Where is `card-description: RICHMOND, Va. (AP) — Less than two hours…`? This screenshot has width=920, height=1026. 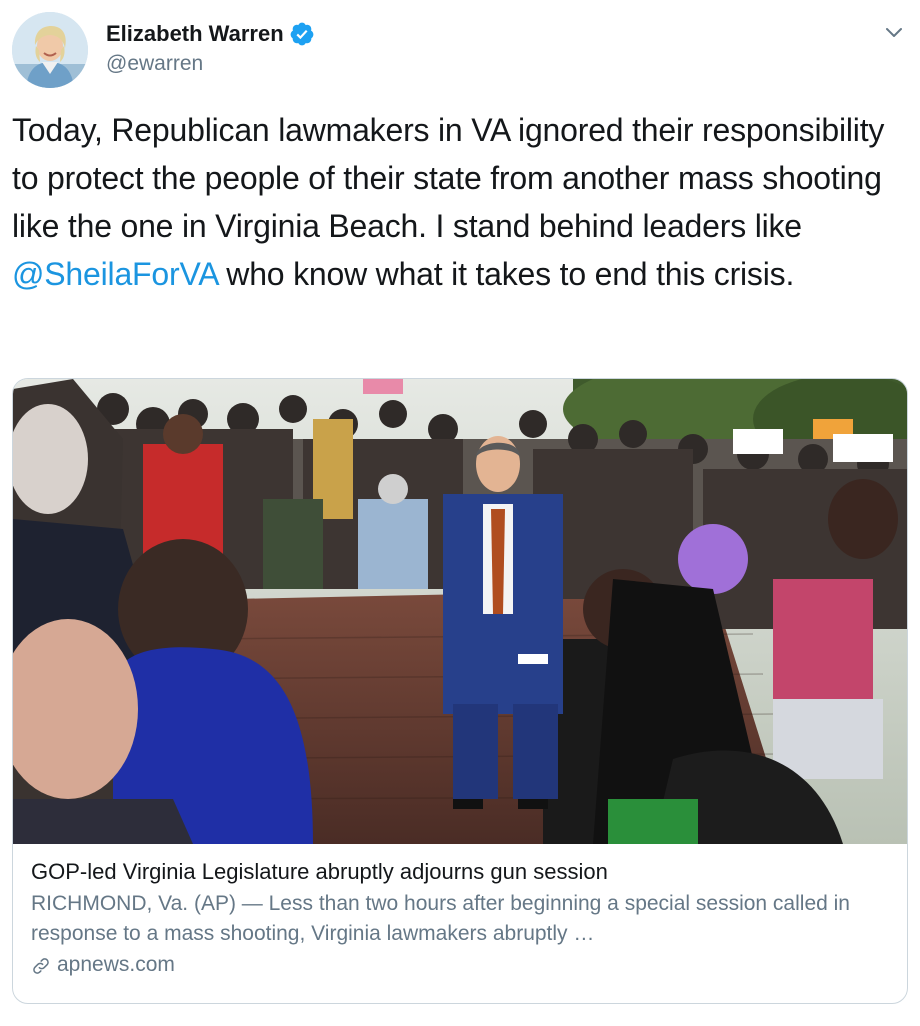
card-description: RICHMOND, Va. (AP) — Less than two hours… is located at coordinates (440, 918).